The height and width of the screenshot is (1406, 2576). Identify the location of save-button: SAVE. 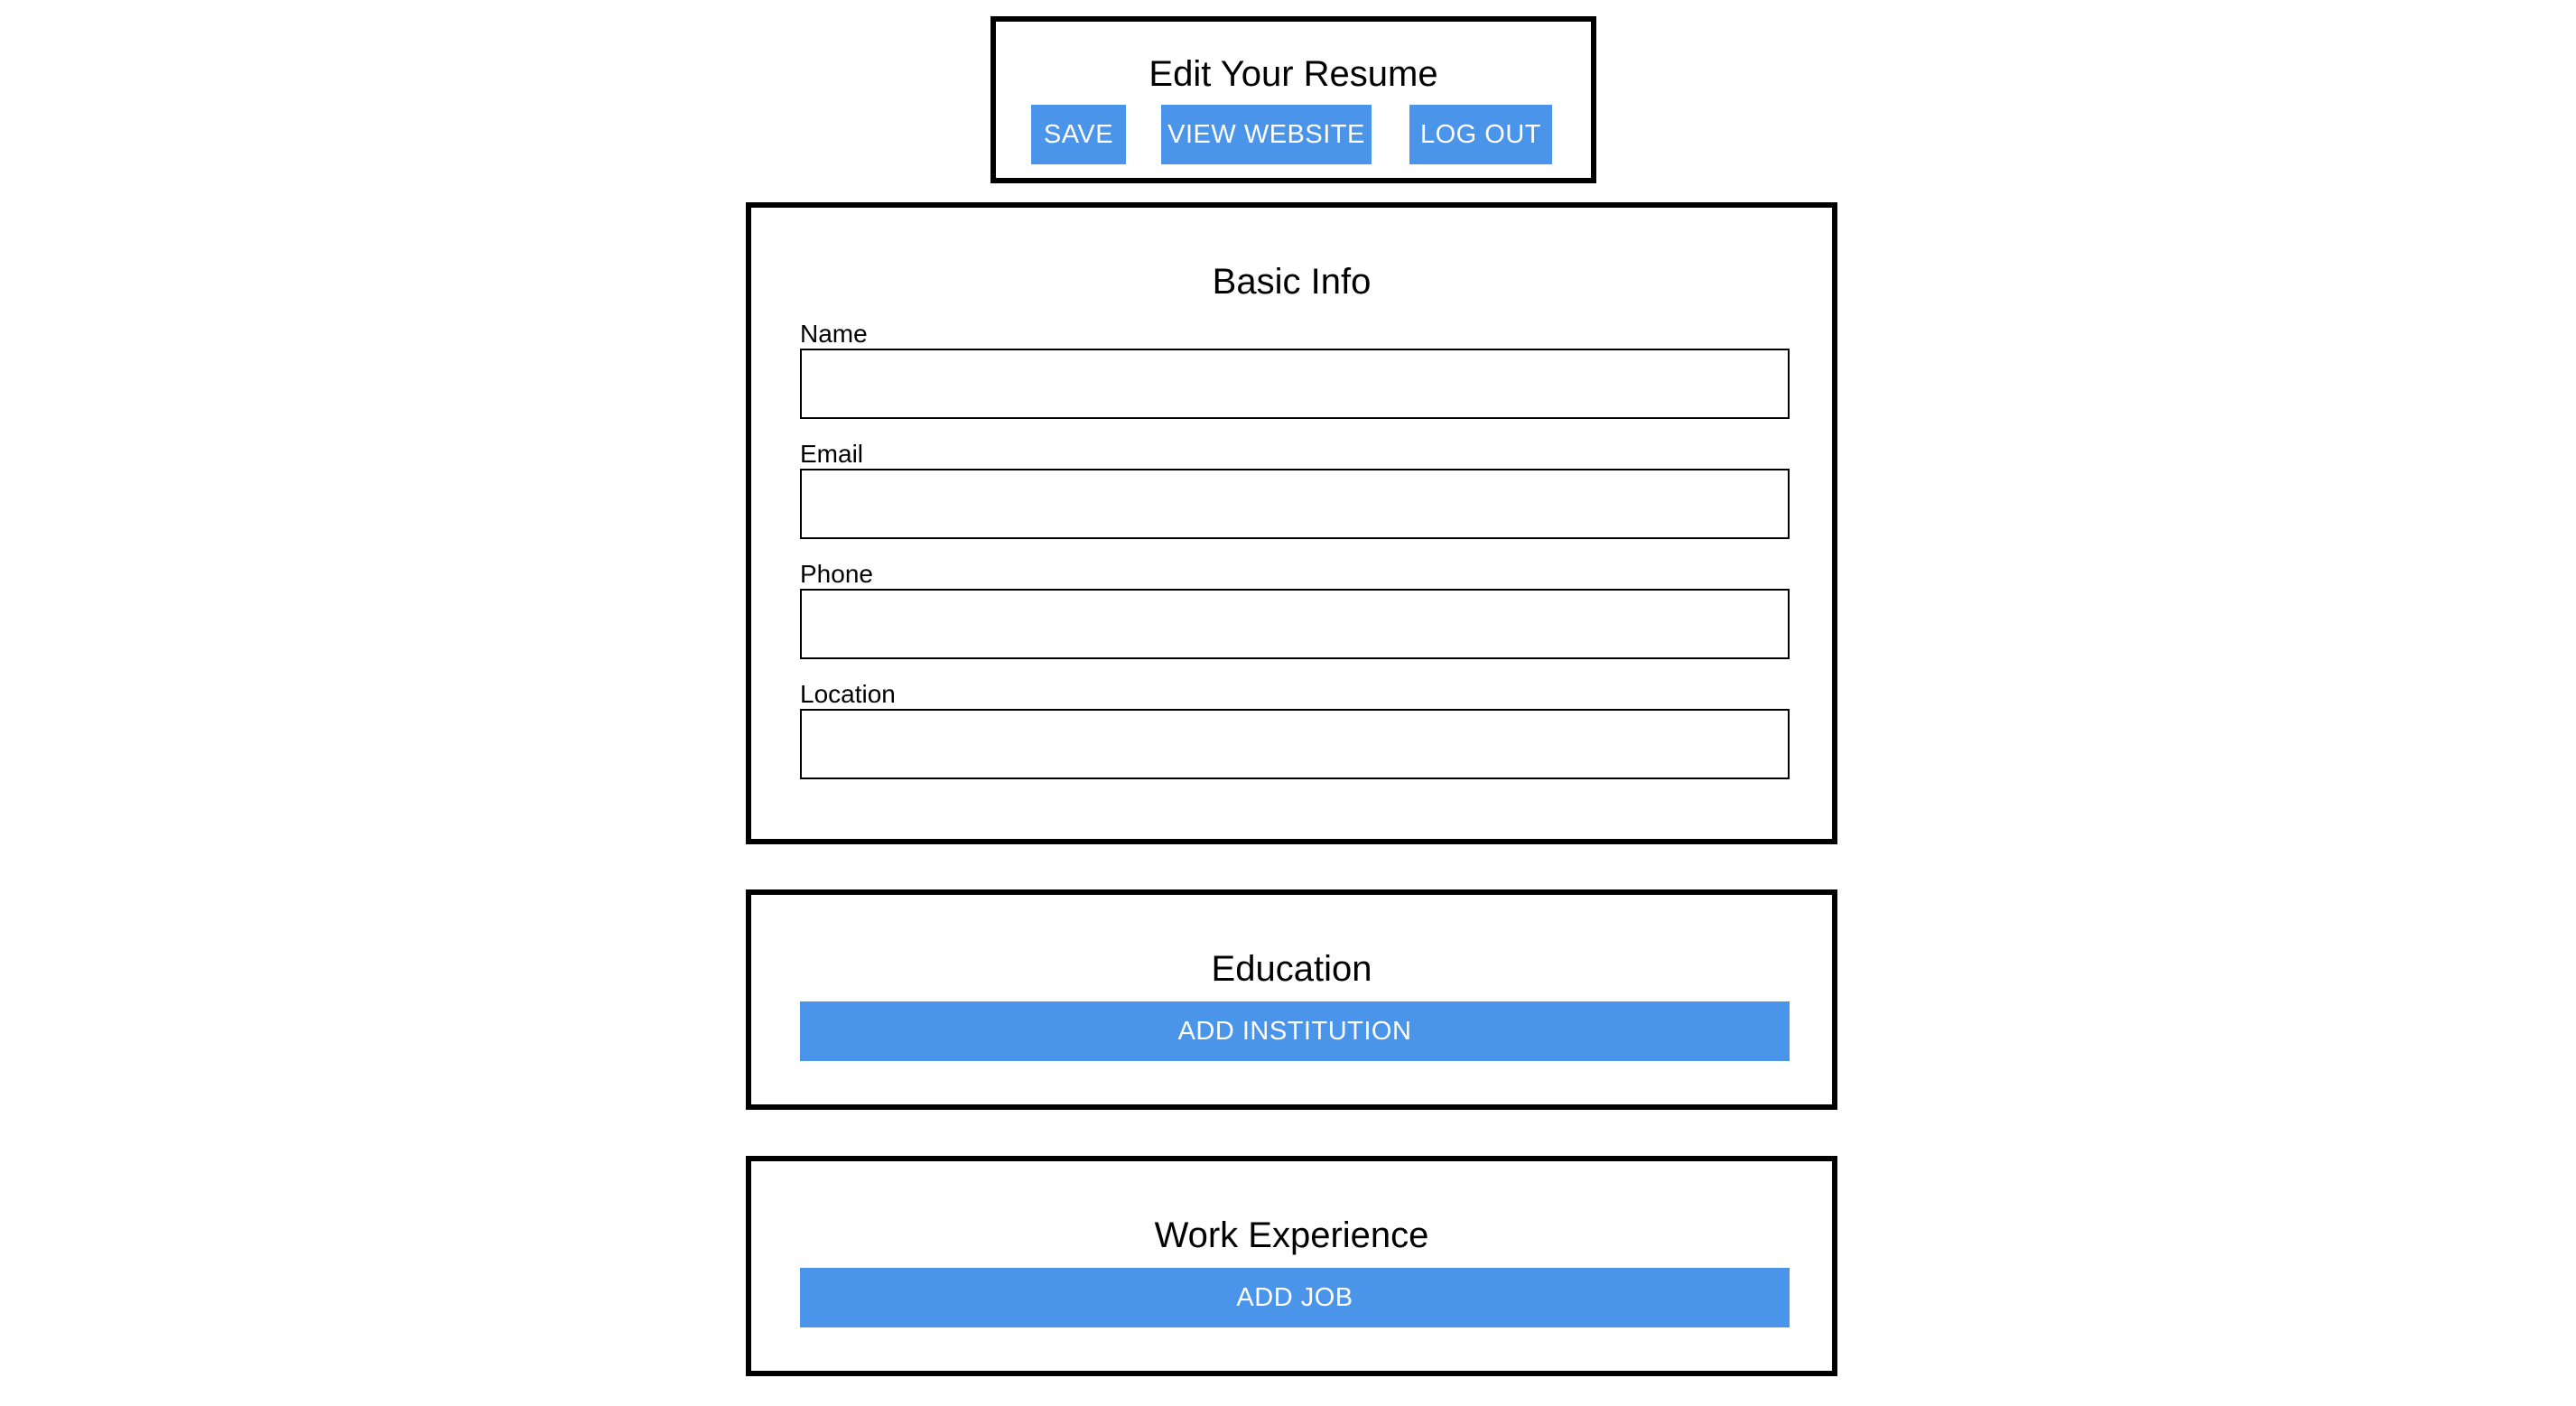
(1078, 134).